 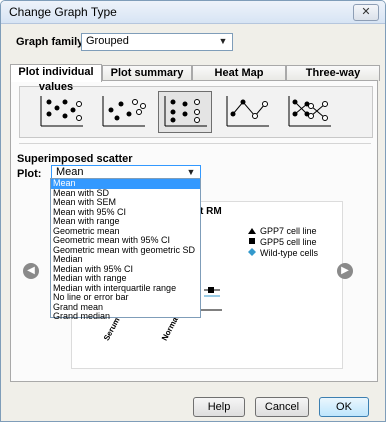 I want to click on scatter-filled-icon, so click(x=61, y=111).